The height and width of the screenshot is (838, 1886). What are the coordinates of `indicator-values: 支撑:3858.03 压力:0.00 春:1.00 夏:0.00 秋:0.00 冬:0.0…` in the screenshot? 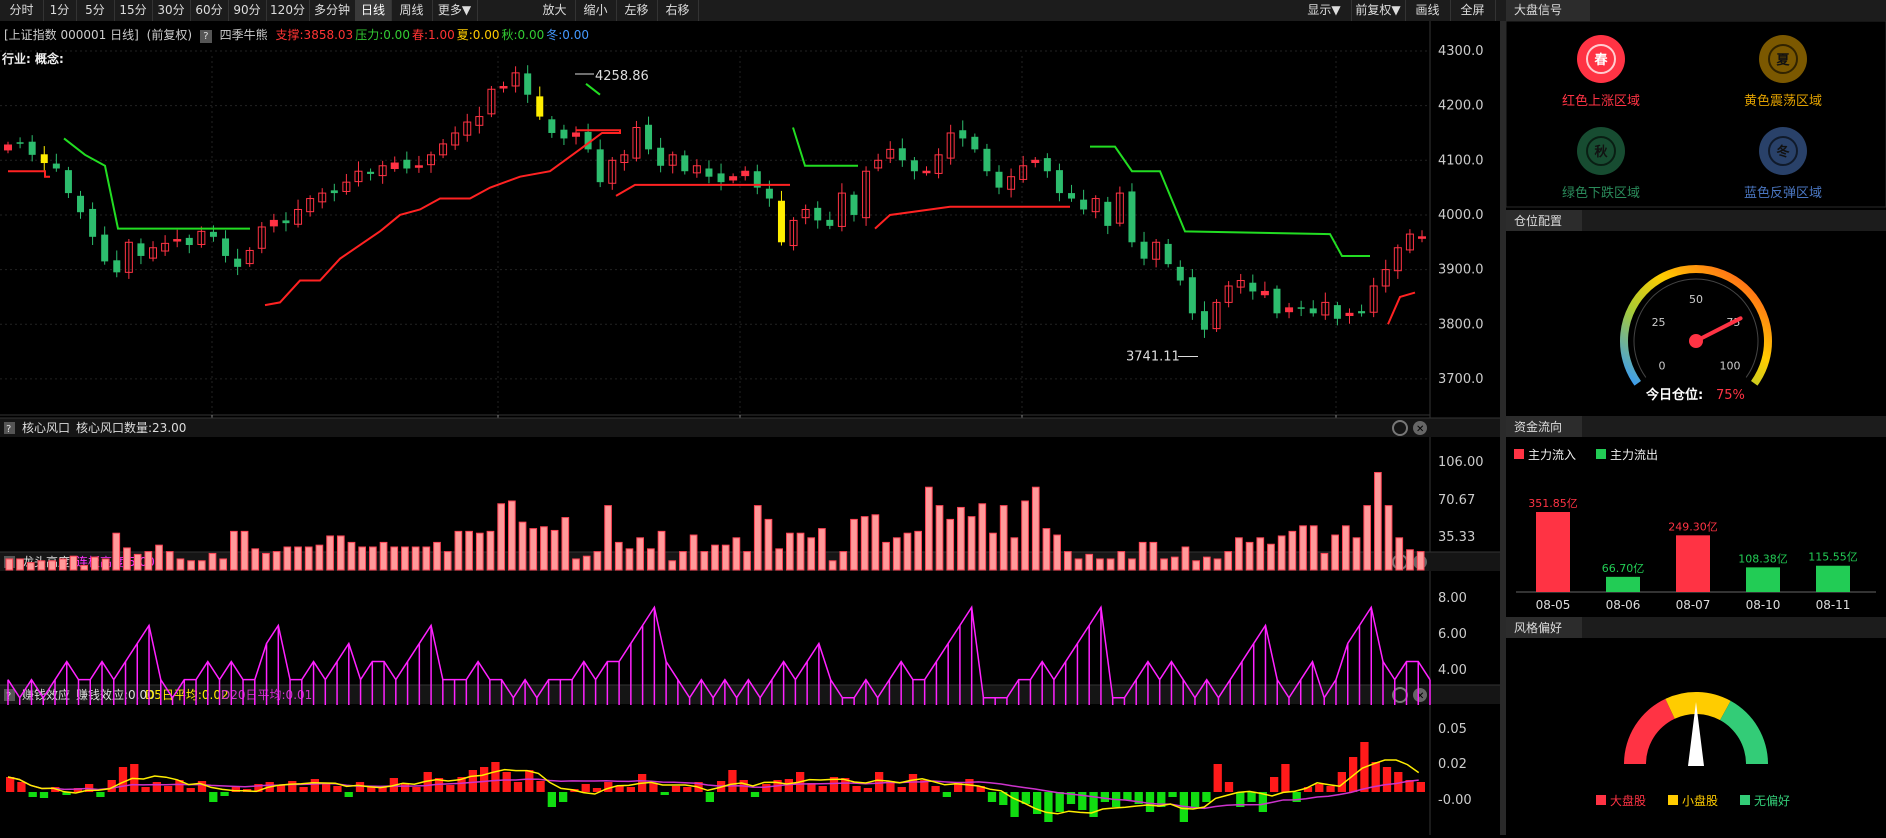 It's located at (431, 35).